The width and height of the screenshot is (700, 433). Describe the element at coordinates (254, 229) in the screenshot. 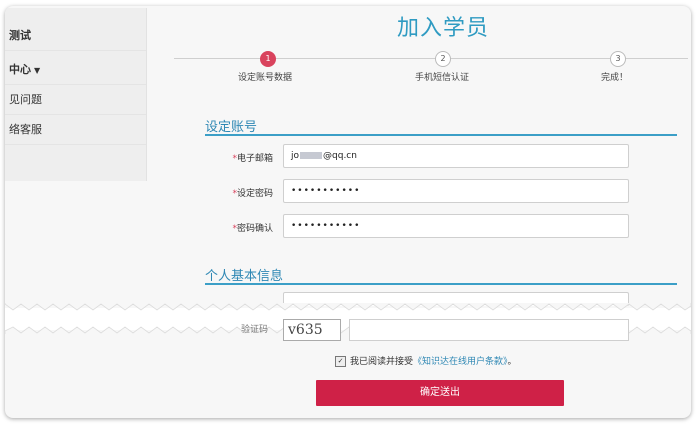

I see `password-confirm-label-text: 密码确认` at that location.